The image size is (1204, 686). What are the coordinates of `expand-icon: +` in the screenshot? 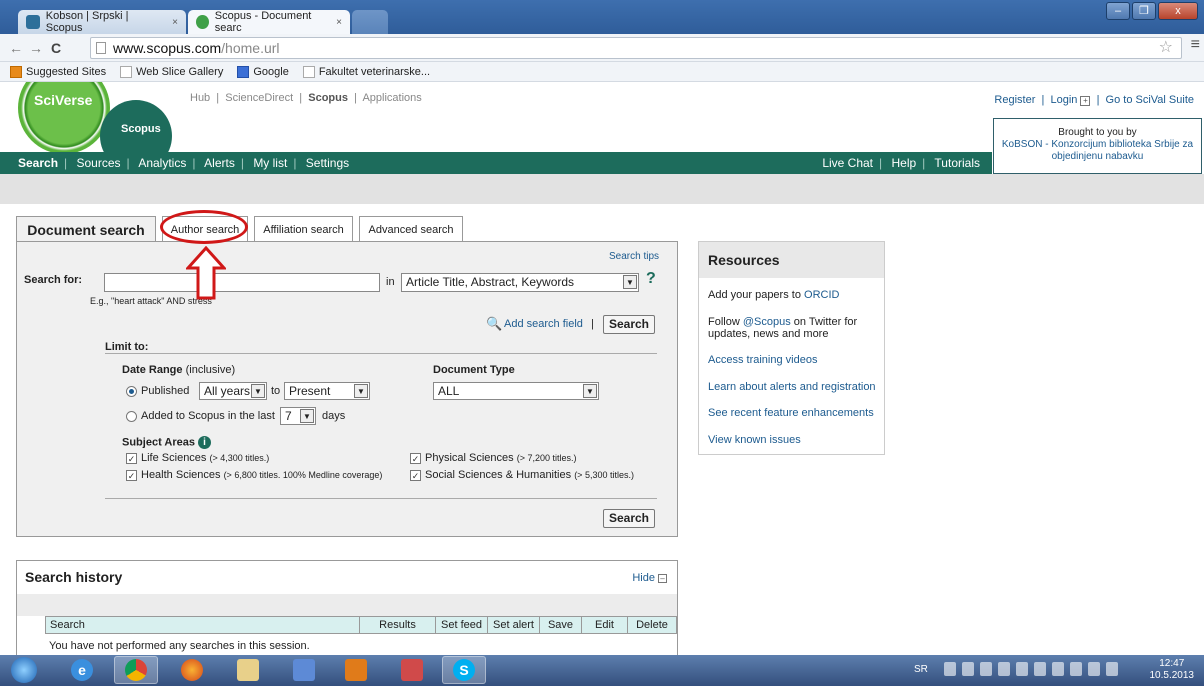 It's located at (1085, 101).